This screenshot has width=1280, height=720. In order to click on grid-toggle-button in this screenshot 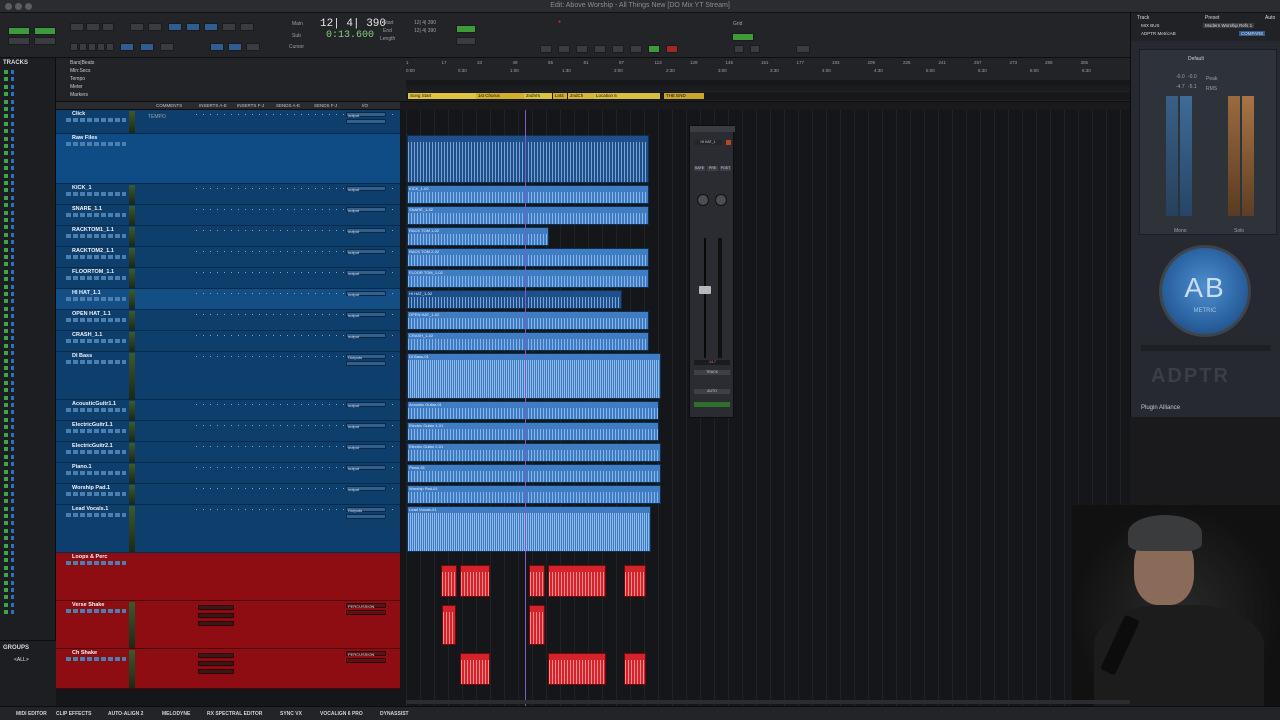, I will do `click(743, 37)`.